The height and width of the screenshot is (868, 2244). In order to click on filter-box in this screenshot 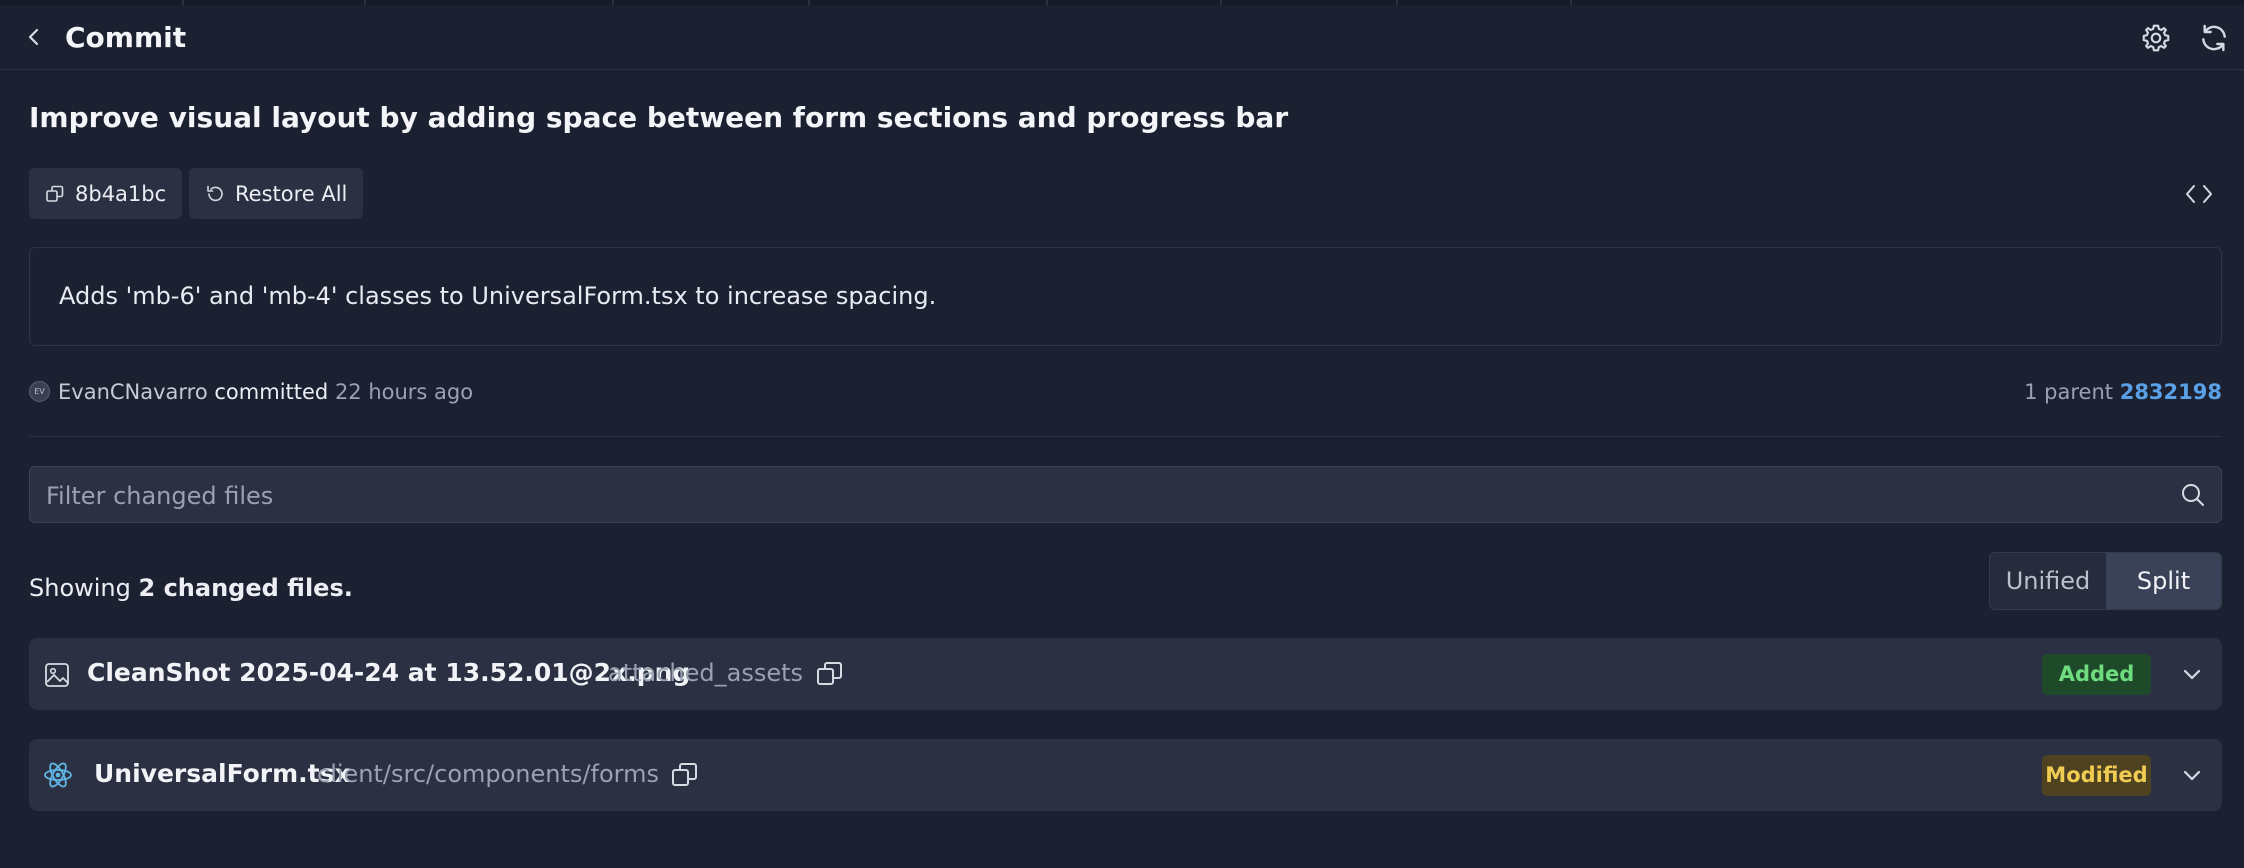, I will do `click(1125, 495)`.